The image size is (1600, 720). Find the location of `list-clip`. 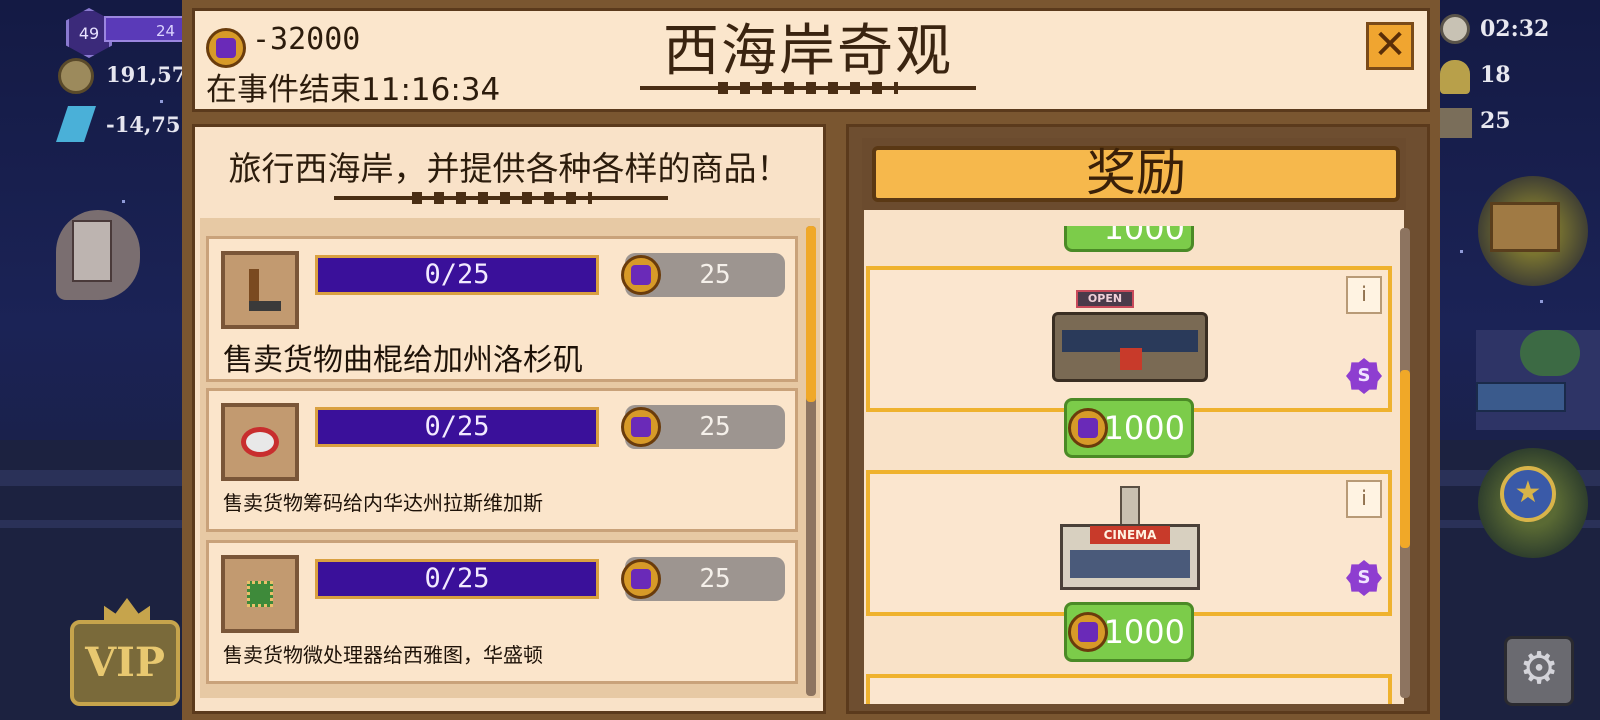

list-clip is located at coordinates (1134, 218).